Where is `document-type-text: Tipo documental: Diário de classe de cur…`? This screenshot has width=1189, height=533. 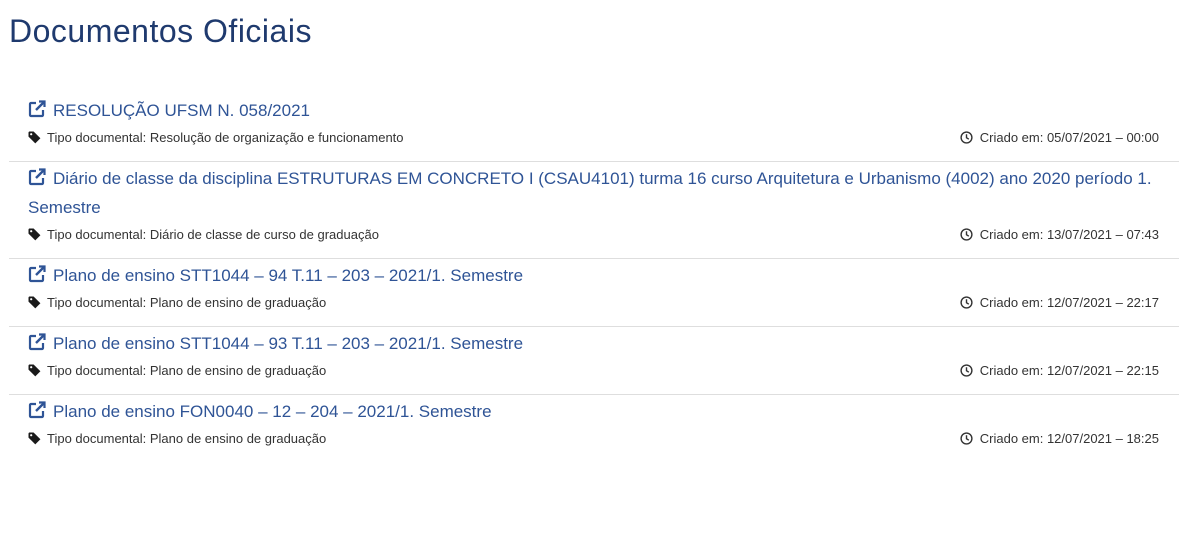
document-type-text: Tipo documental: Diário de classe de cur… is located at coordinates (213, 234).